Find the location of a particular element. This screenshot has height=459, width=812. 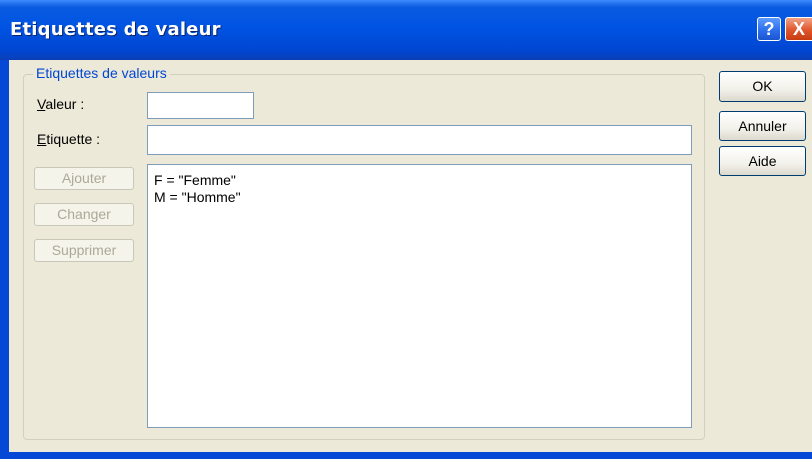

changer-button: Changer is located at coordinates (84, 214).